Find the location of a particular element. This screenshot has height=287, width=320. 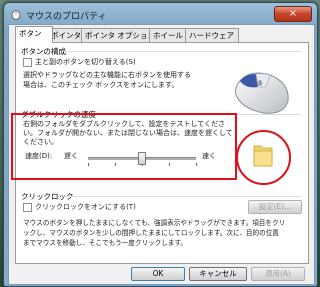

highlight-circle is located at coordinates (263, 157).